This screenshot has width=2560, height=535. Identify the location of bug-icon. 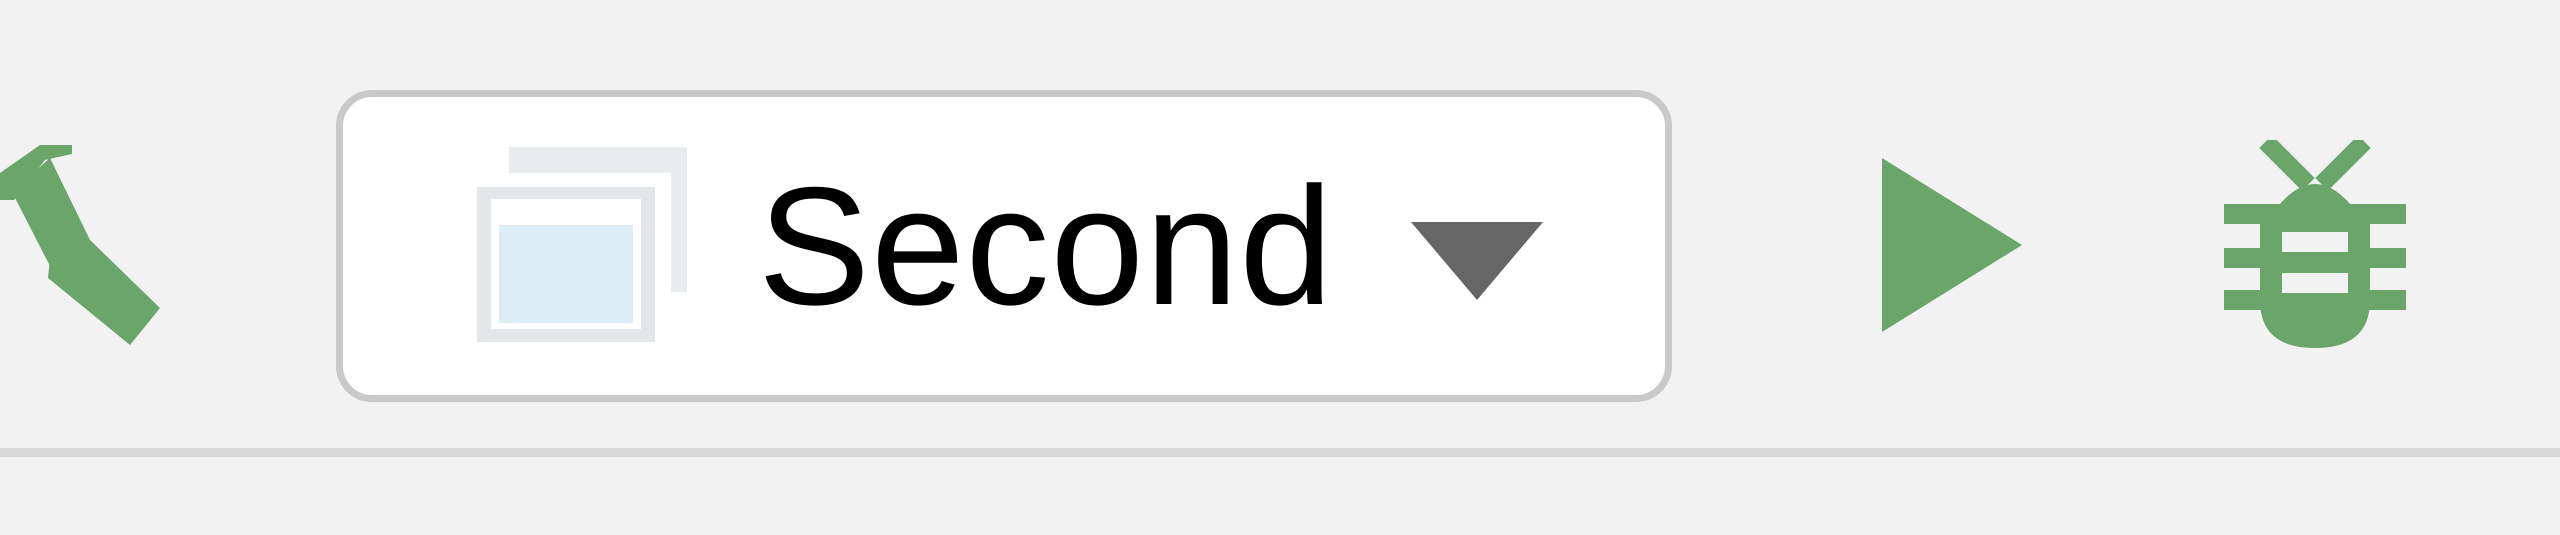
(2315, 241).